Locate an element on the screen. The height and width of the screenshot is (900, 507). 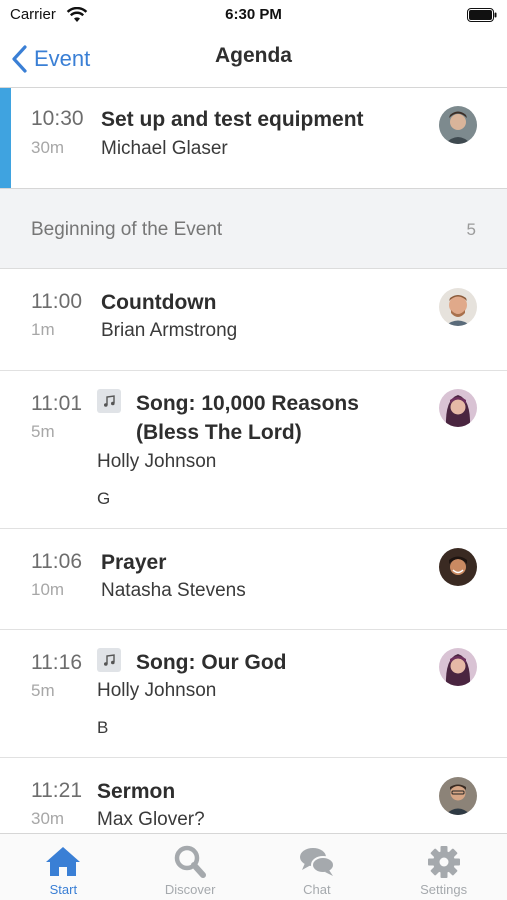
item-time: 10:30 is located at coordinates (57, 118).